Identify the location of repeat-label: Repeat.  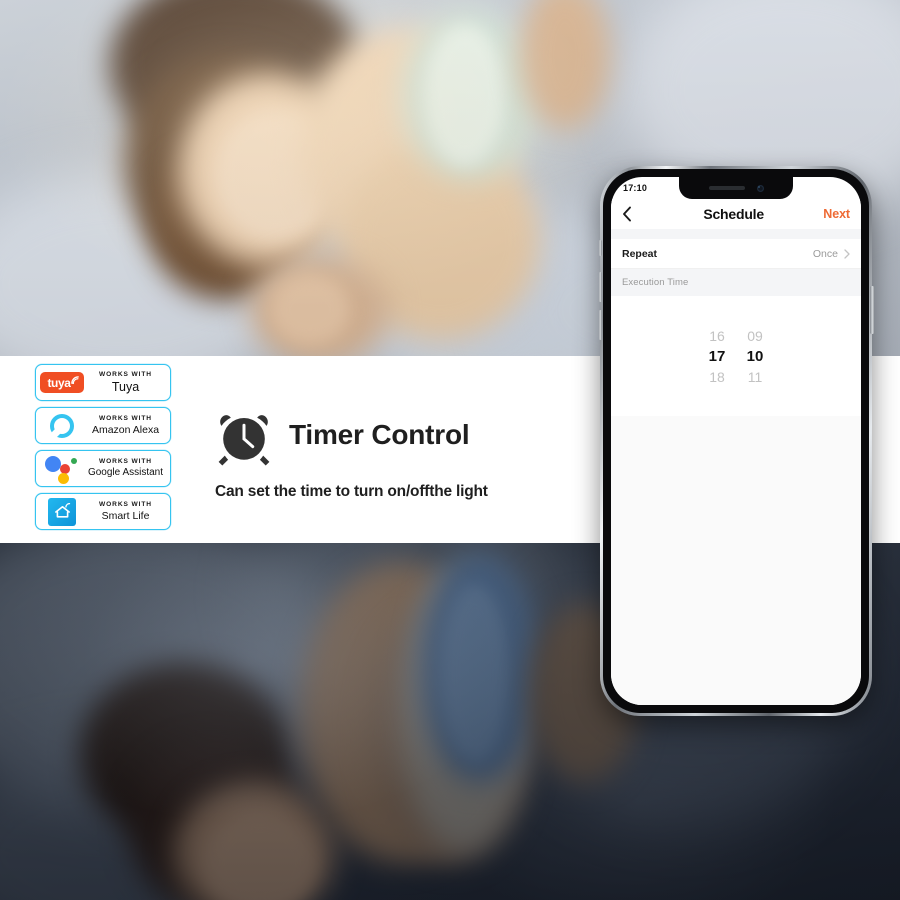
(640, 253).